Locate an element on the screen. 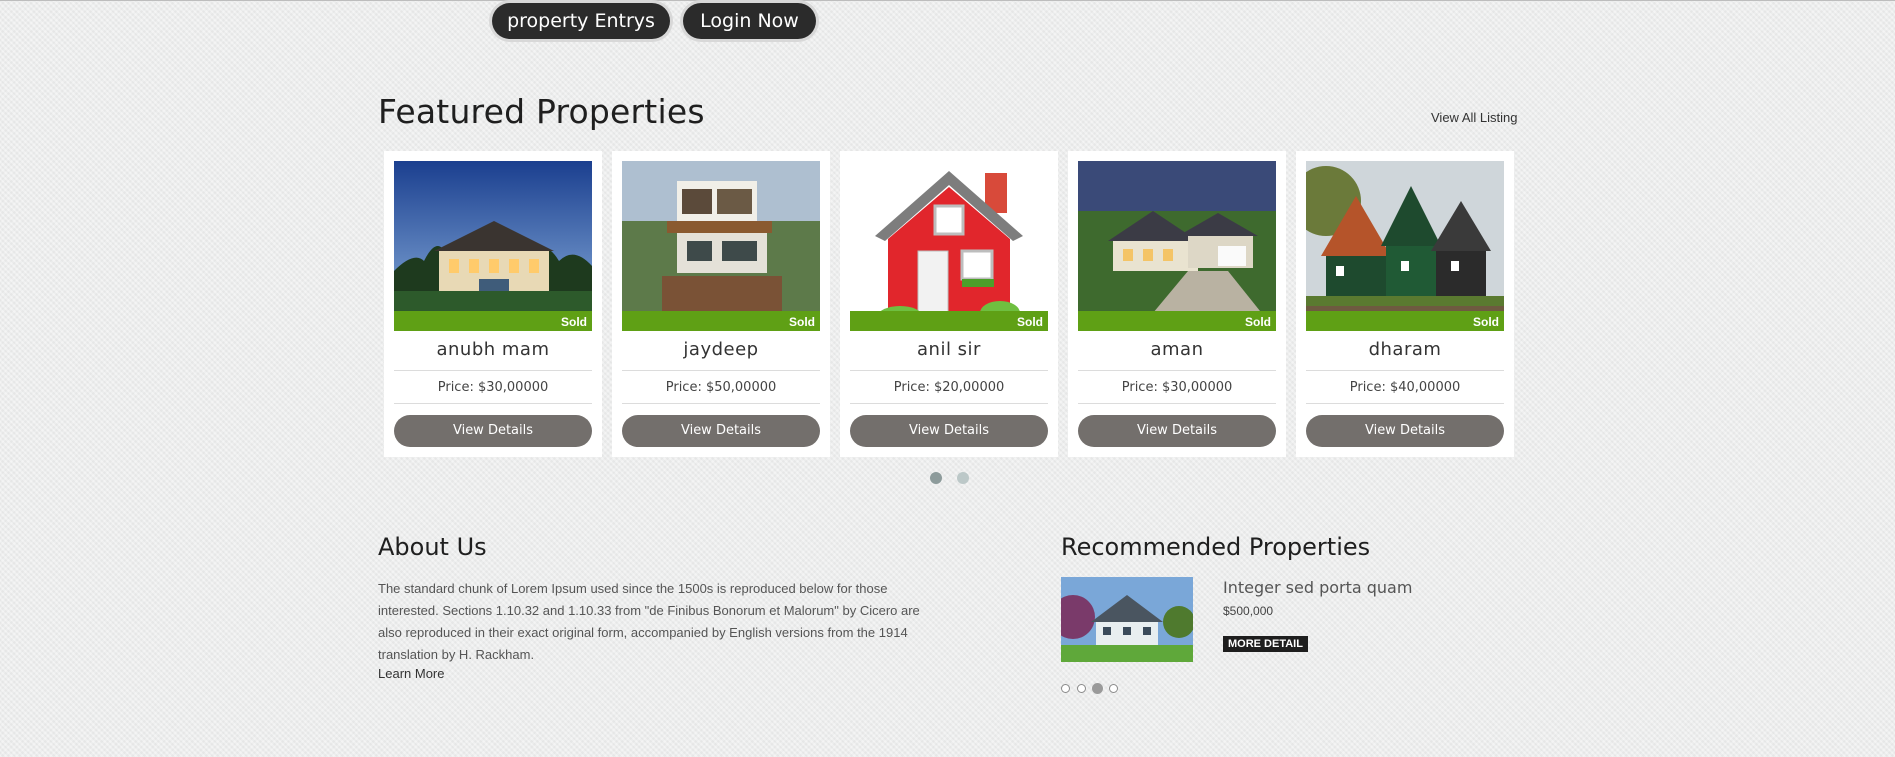  property-name: dharam is located at coordinates (1405, 349).